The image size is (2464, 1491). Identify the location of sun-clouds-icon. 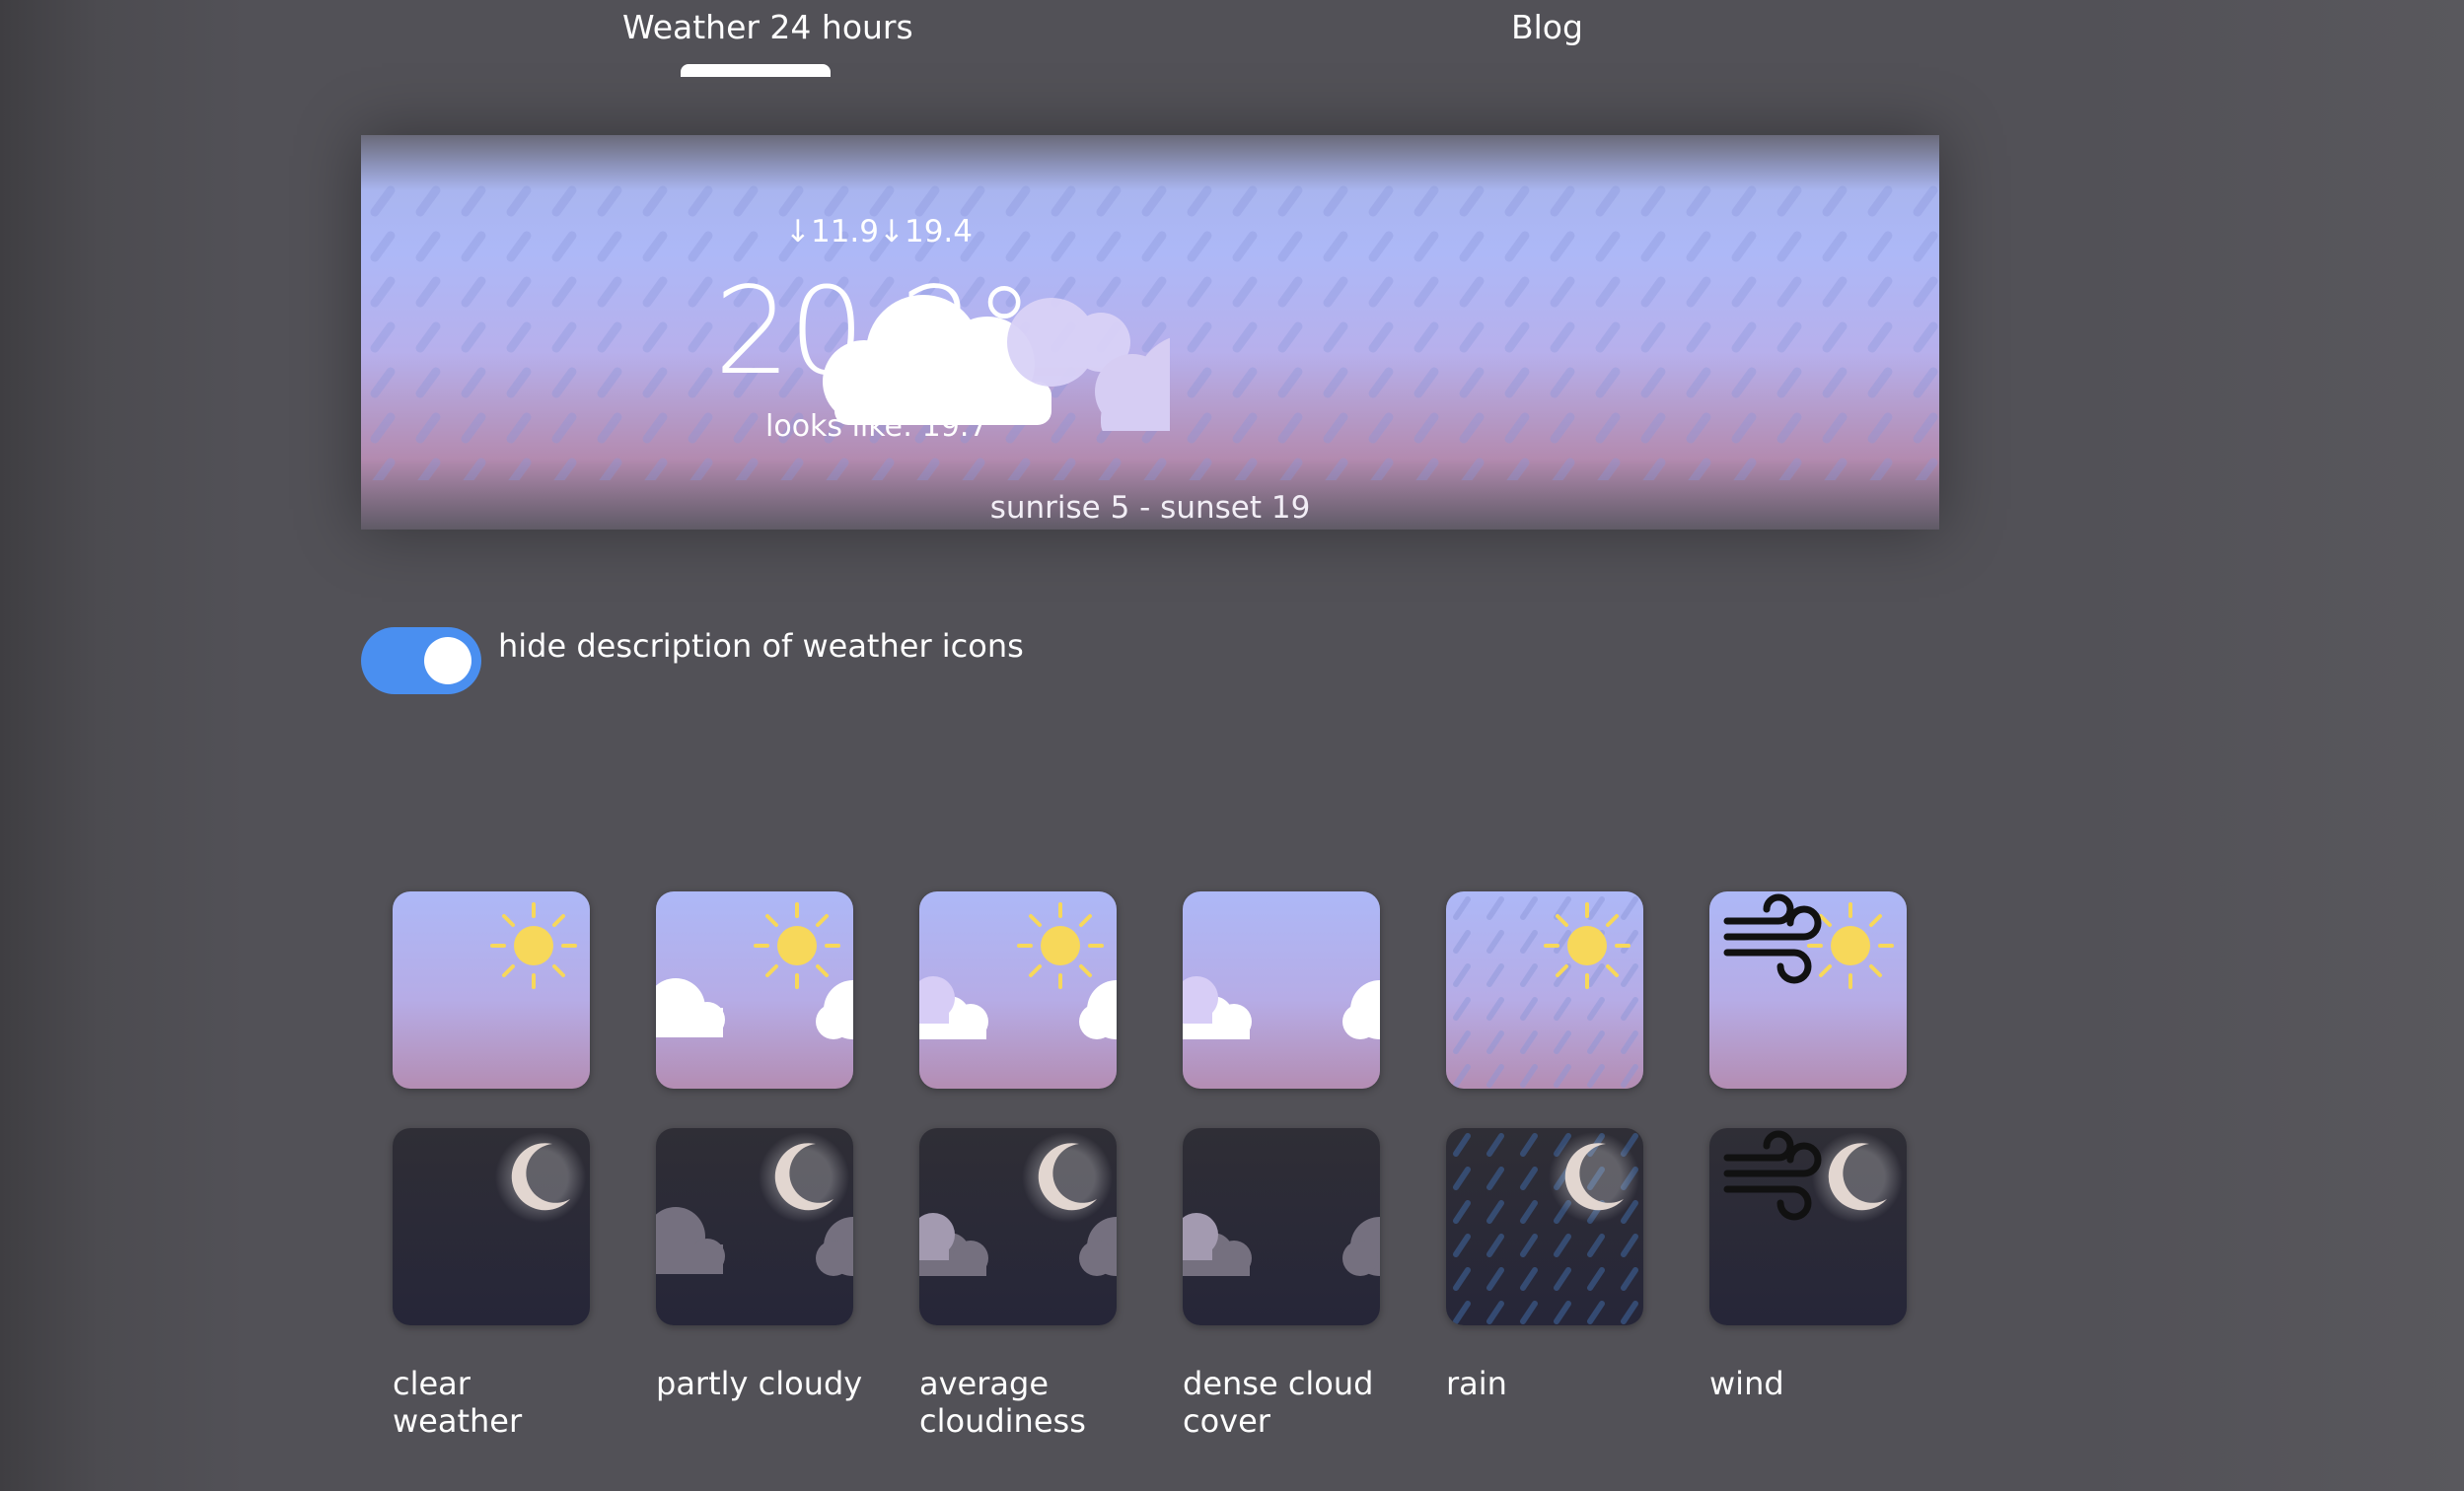
(1018, 990).